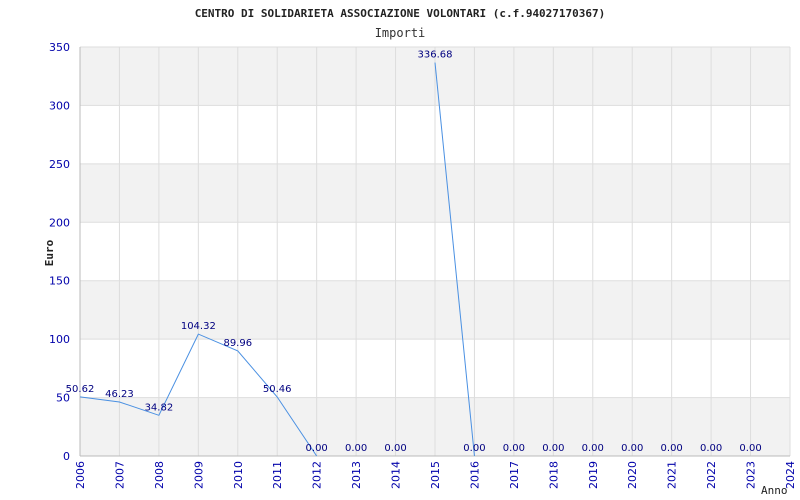  Describe the element at coordinates (119, 394) in the screenshot. I see `data-label: 46.23` at that location.